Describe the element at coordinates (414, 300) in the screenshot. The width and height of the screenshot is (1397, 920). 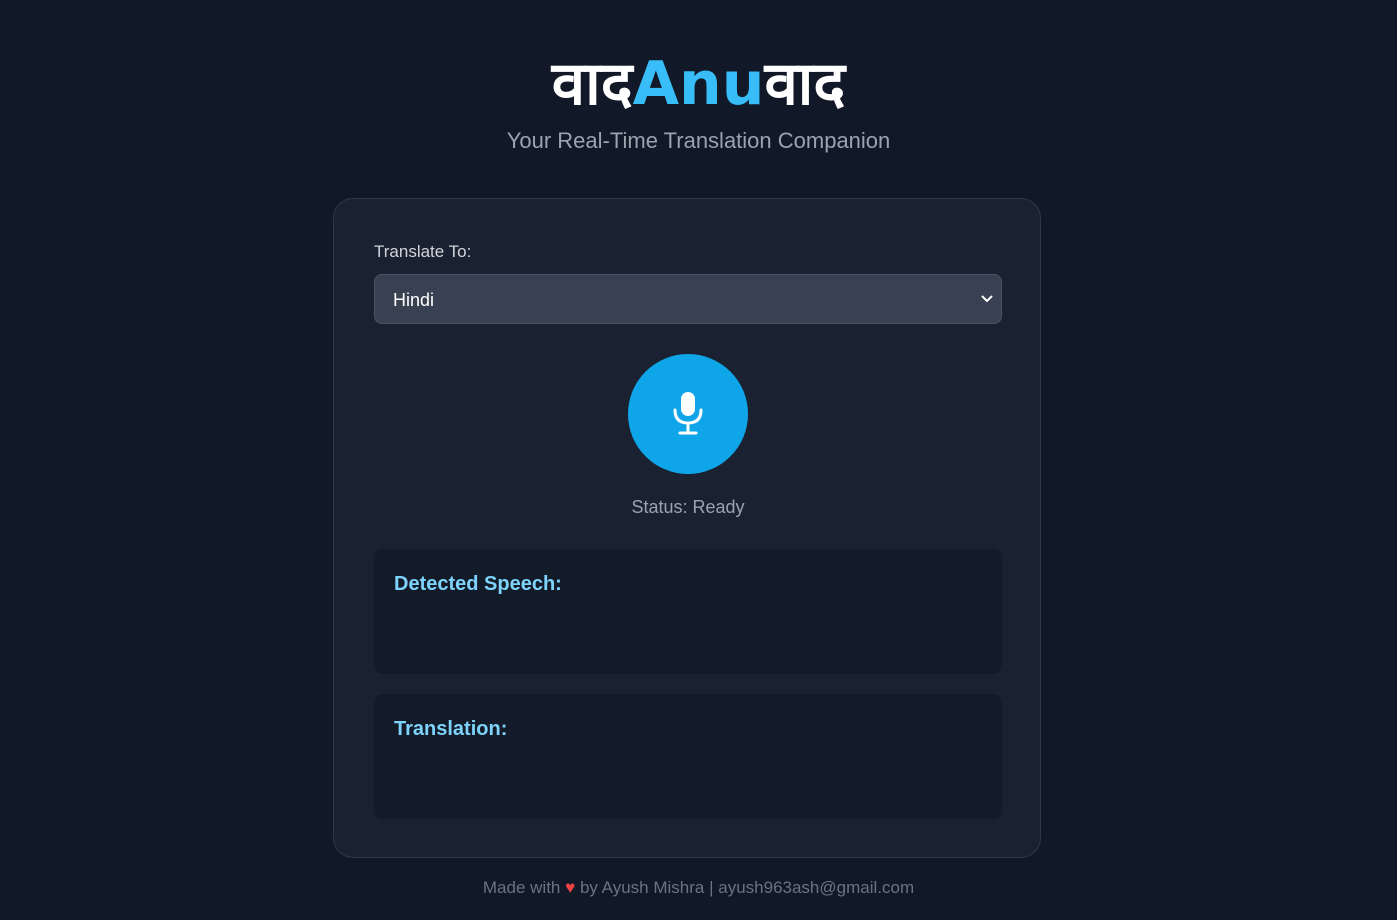
I see `language-select-value: Hindi` at that location.